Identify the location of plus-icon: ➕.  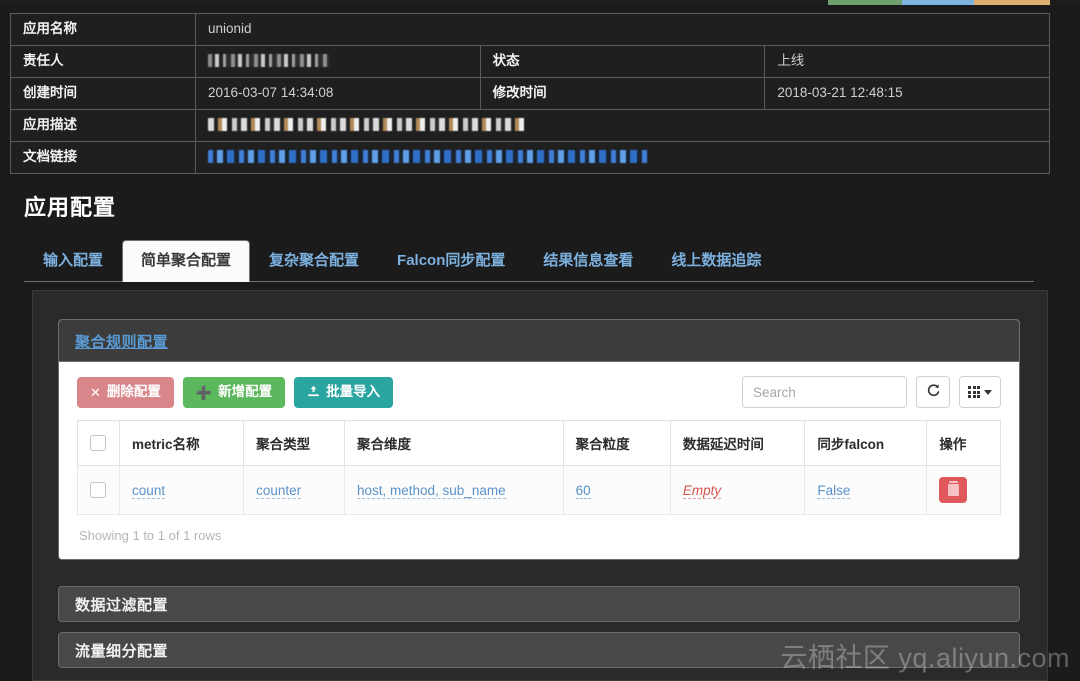
(204, 392).